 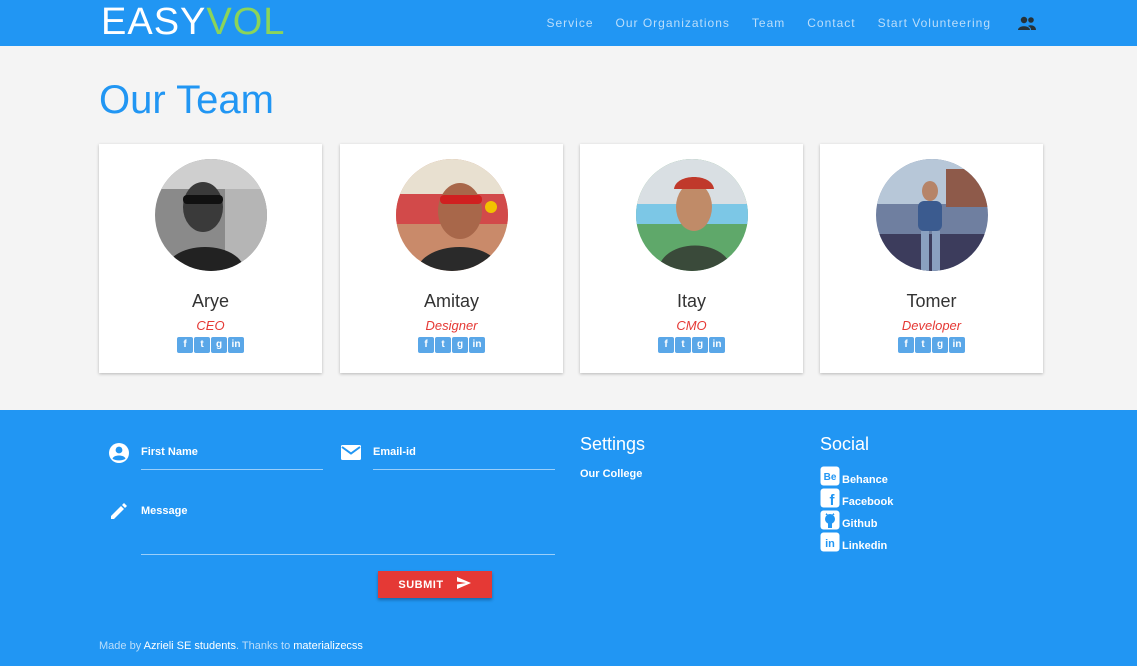 I want to click on first-name-label: First Name, so click(x=169, y=452).